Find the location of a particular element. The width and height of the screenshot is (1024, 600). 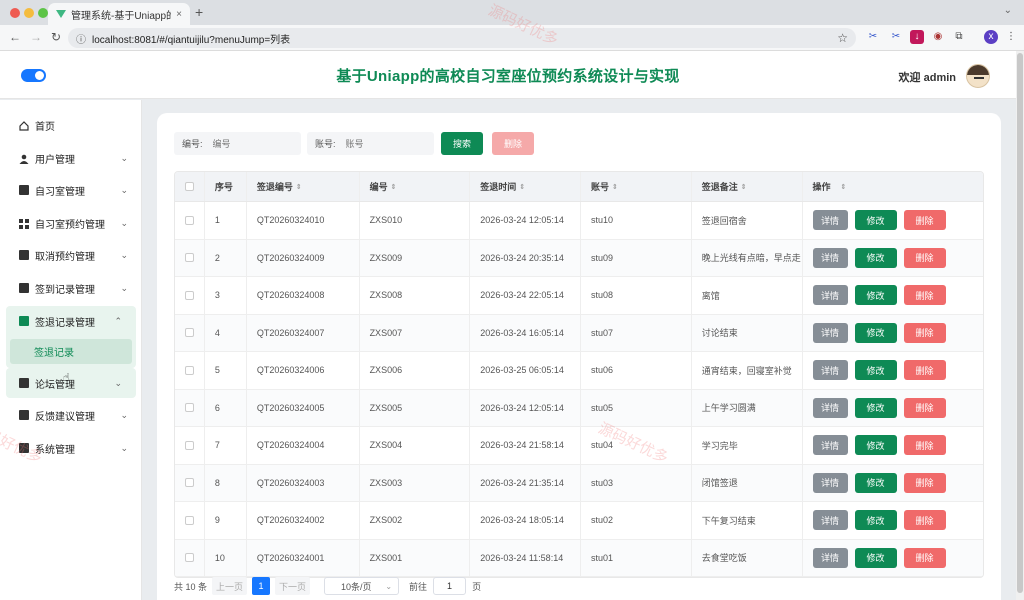

window-close-button is located at coordinates (15, 13).